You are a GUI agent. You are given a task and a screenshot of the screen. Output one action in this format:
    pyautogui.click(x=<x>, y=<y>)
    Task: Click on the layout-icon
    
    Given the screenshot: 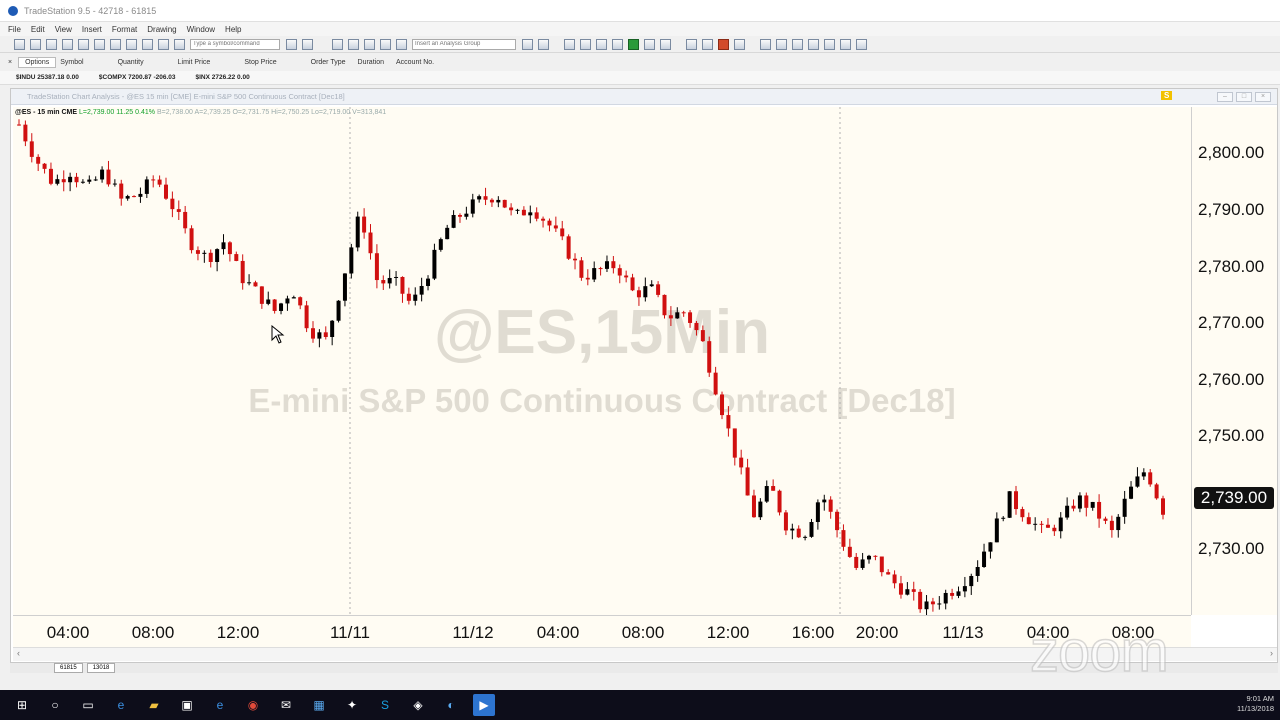 What is the action you would take?
    pyautogui.click(x=115, y=44)
    